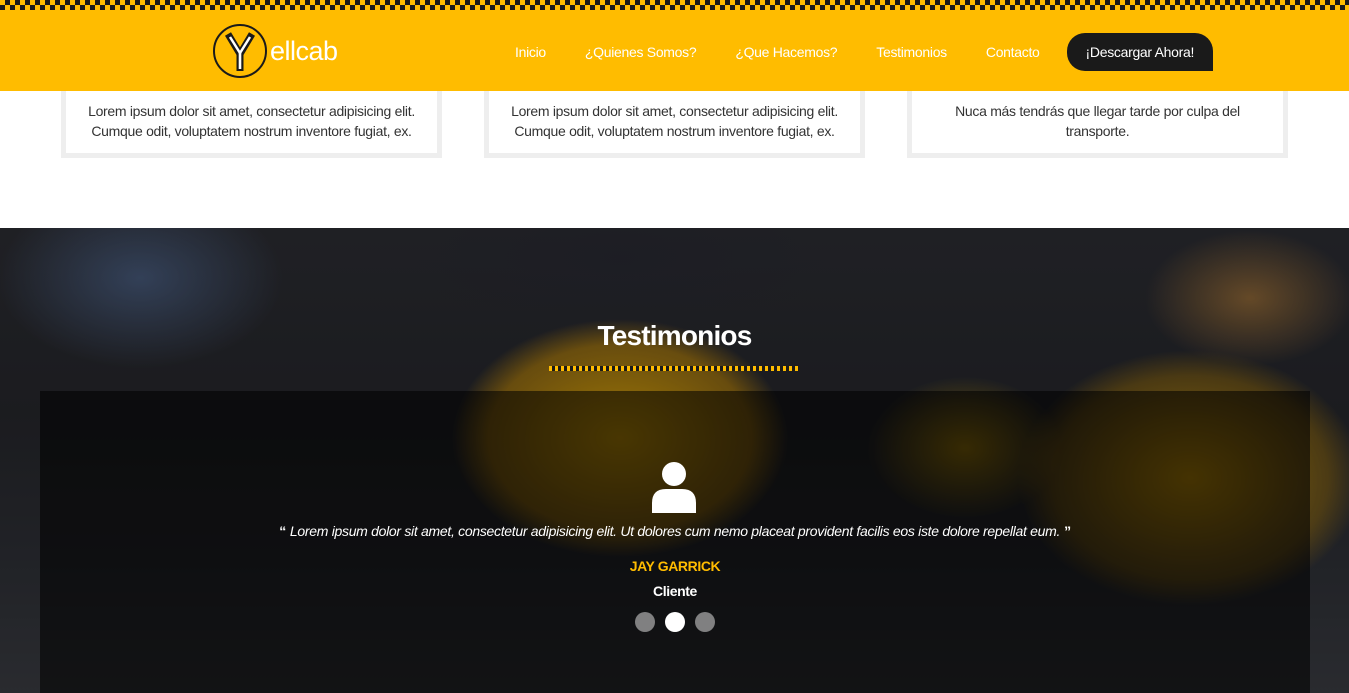  I want to click on nav-inicio: Inicio, so click(530, 52).